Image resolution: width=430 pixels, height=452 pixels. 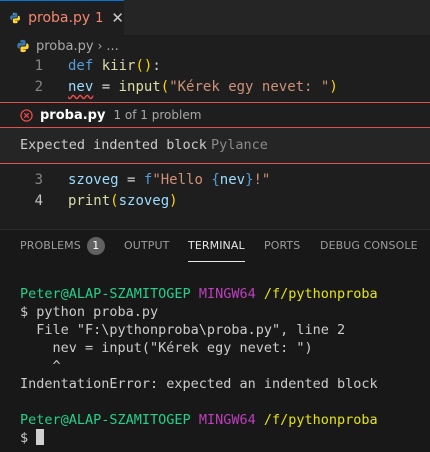 What do you see at coordinates (249, 87) in the screenshot?
I see `code-token: "Kérek egy nevet: "` at bounding box center [249, 87].